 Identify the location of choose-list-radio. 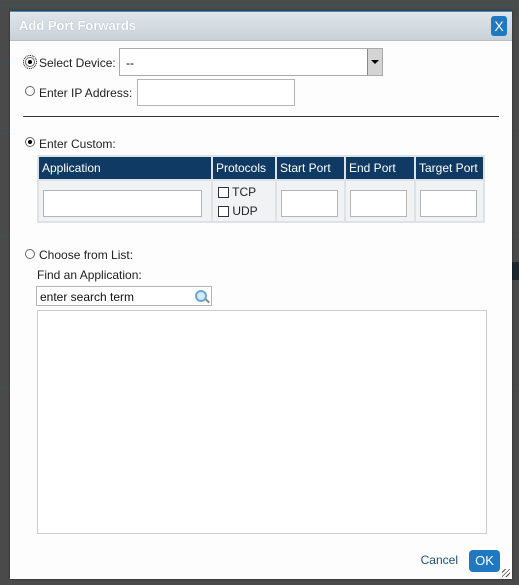
(30, 254).